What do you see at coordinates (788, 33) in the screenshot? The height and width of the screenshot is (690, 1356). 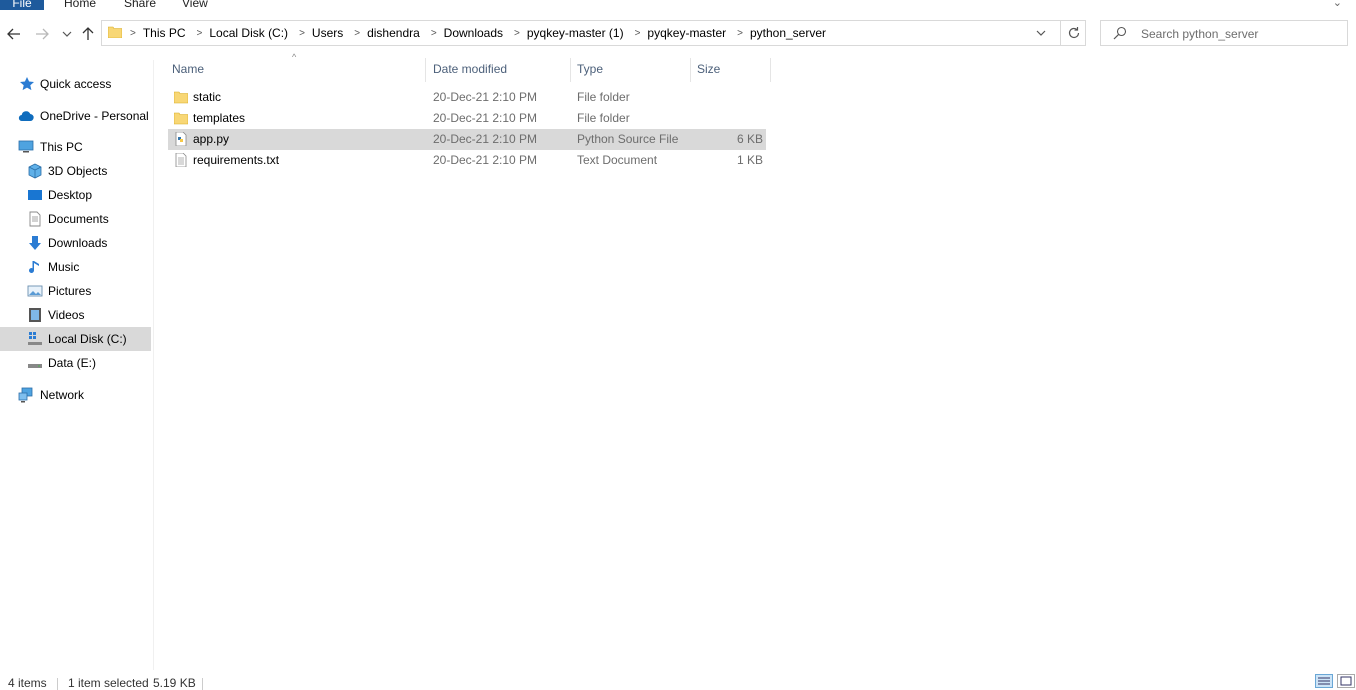 I see `breadcrumb-python-server: python_server` at bounding box center [788, 33].